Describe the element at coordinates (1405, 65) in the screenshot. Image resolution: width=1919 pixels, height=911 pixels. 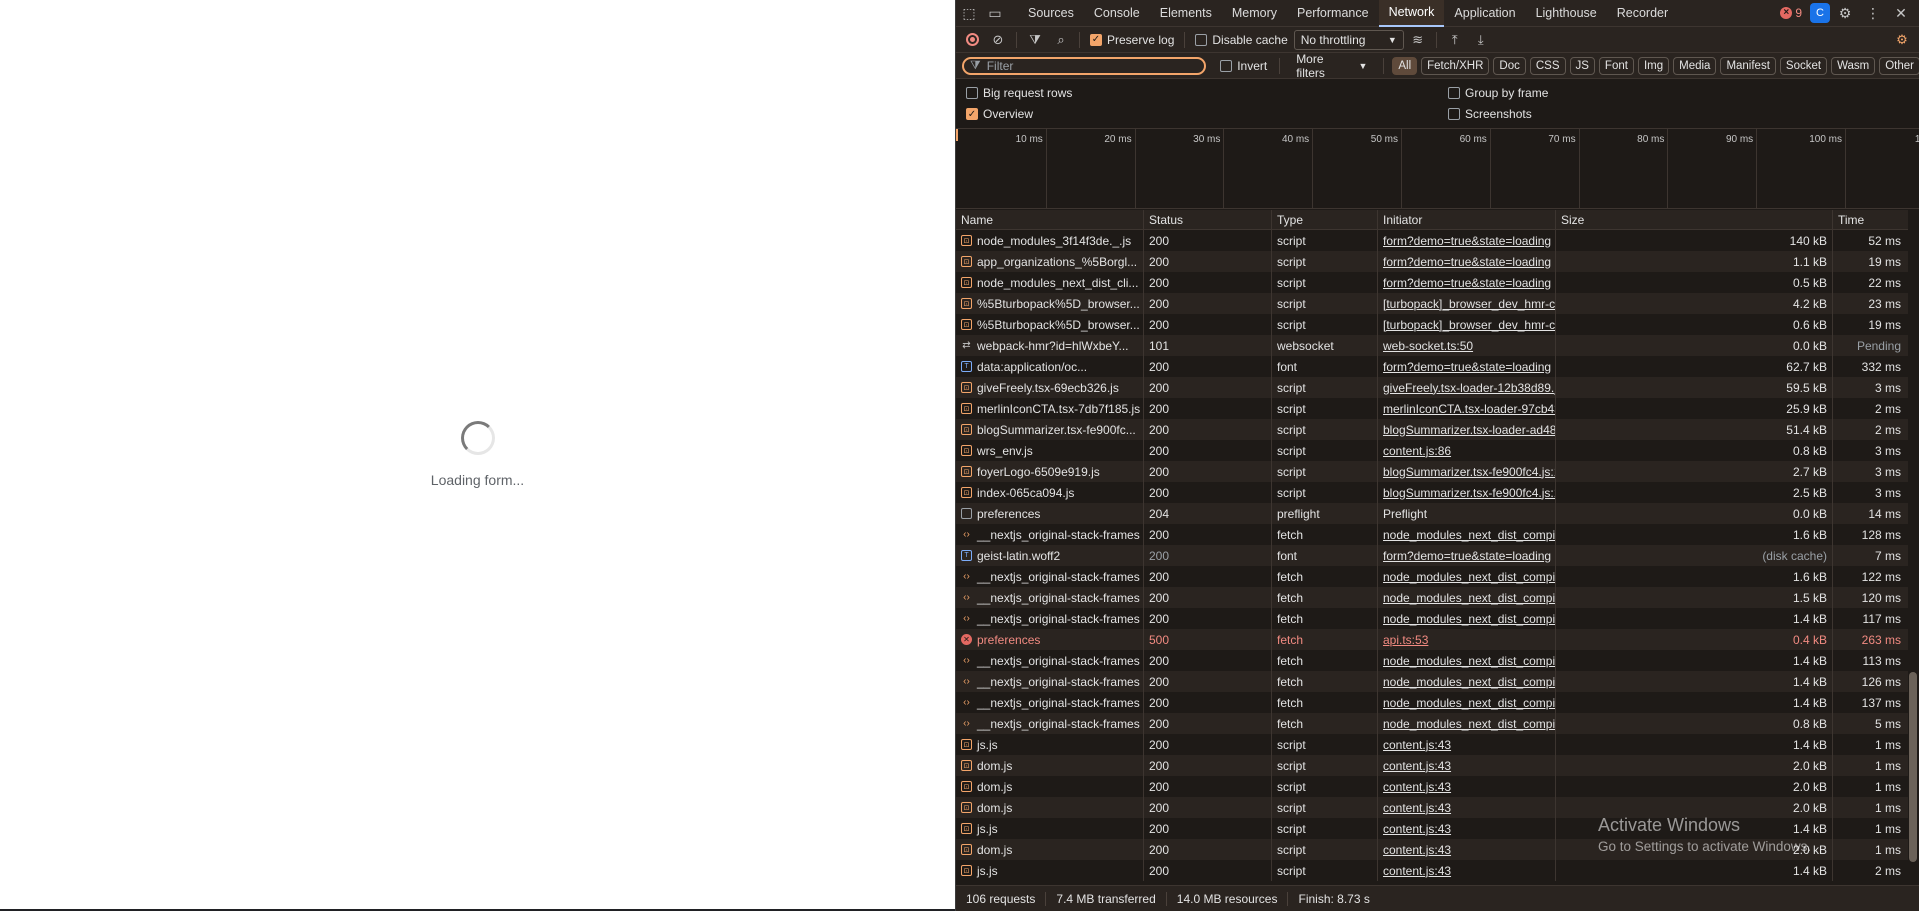
I see `filter-chip-all: All` at that location.